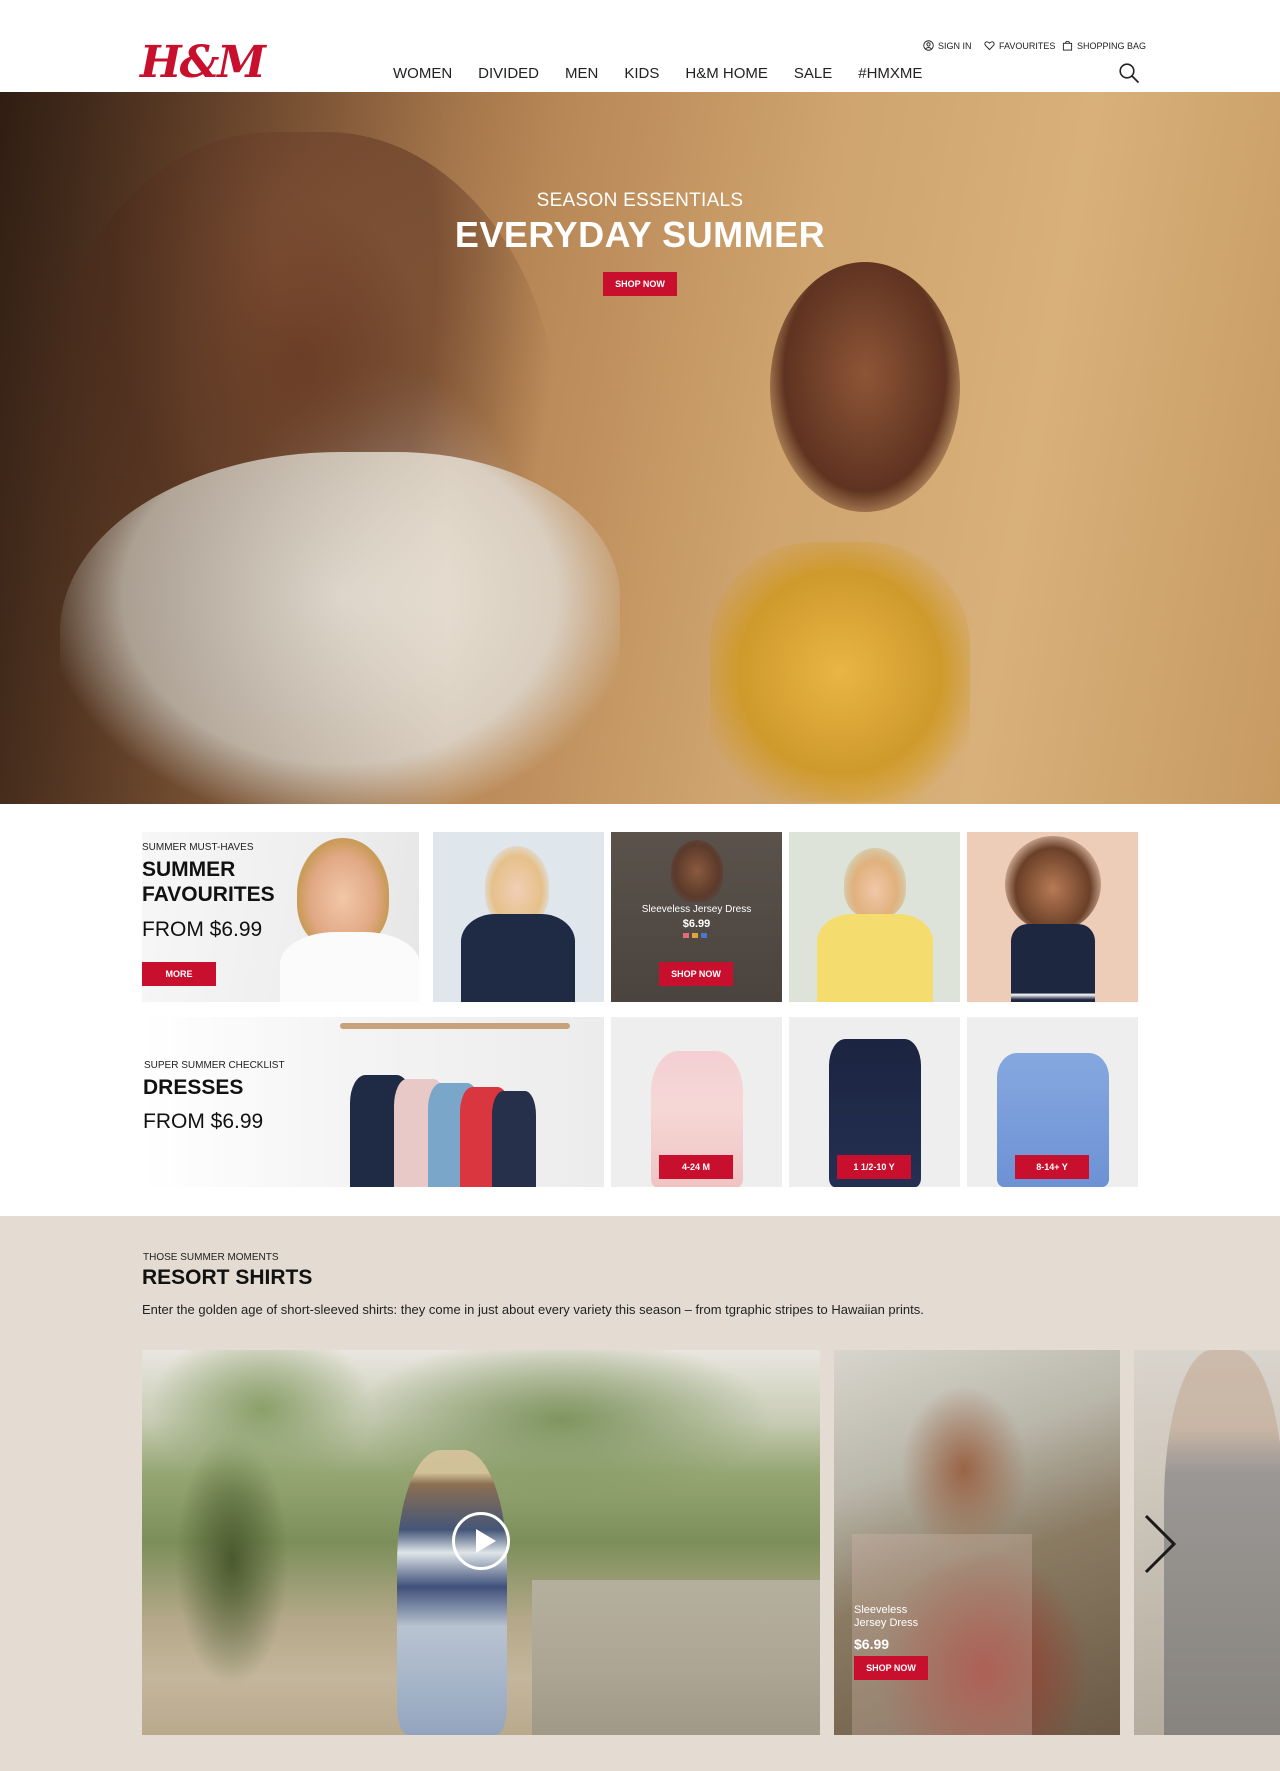 The height and width of the screenshot is (1771, 1280). I want to click on brand-logo: H&M, so click(203, 63).